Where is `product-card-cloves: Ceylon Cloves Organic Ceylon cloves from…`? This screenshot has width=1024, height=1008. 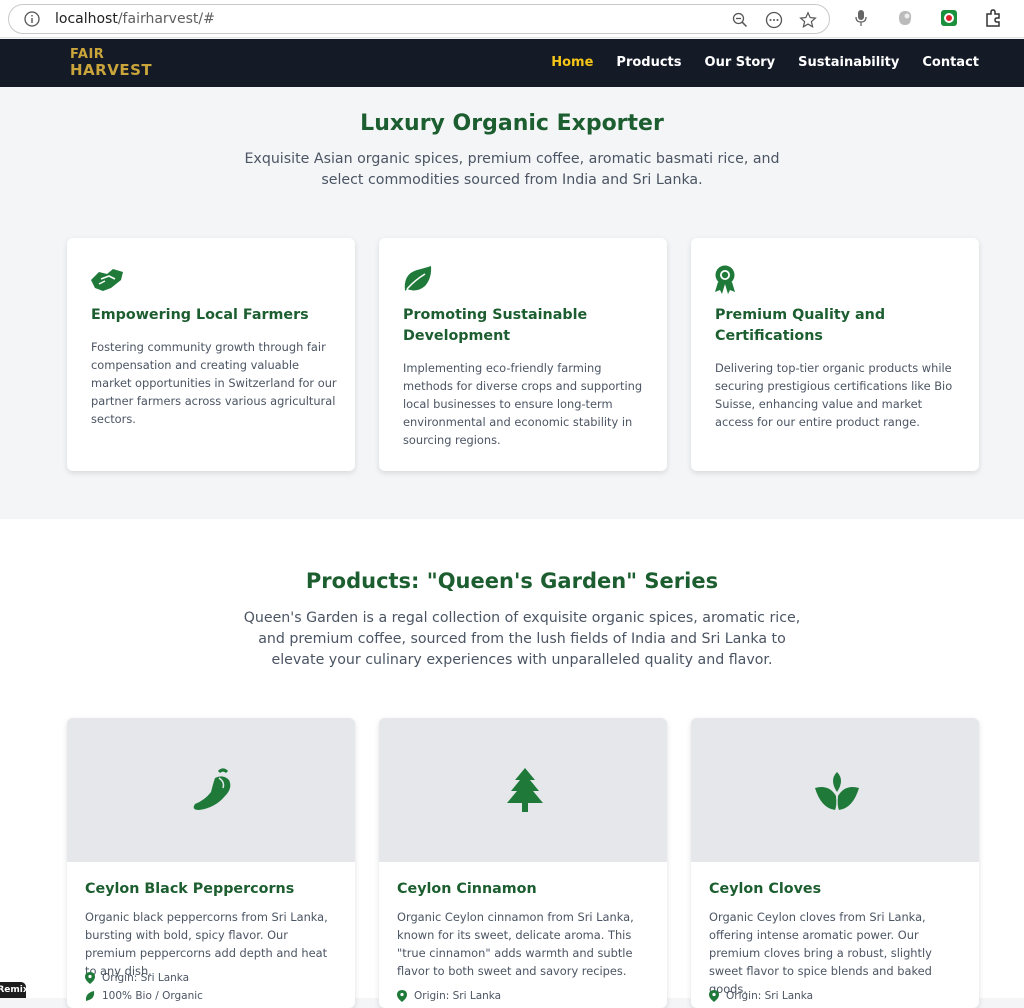
product-card-cloves: Ceylon Cloves Organic Ceylon cloves from… is located at coordinates (835, 863).